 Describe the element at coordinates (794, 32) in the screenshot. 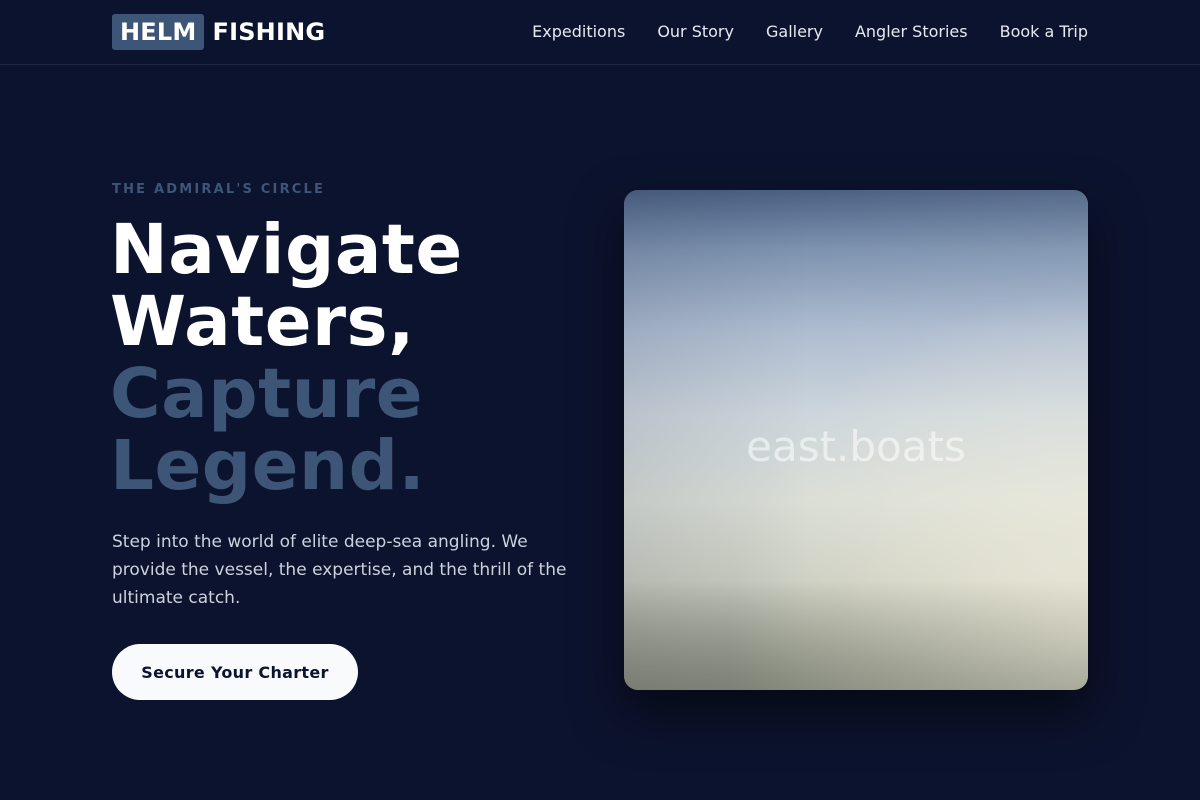

I see `nav-link-gallery: Gallery` at that location.